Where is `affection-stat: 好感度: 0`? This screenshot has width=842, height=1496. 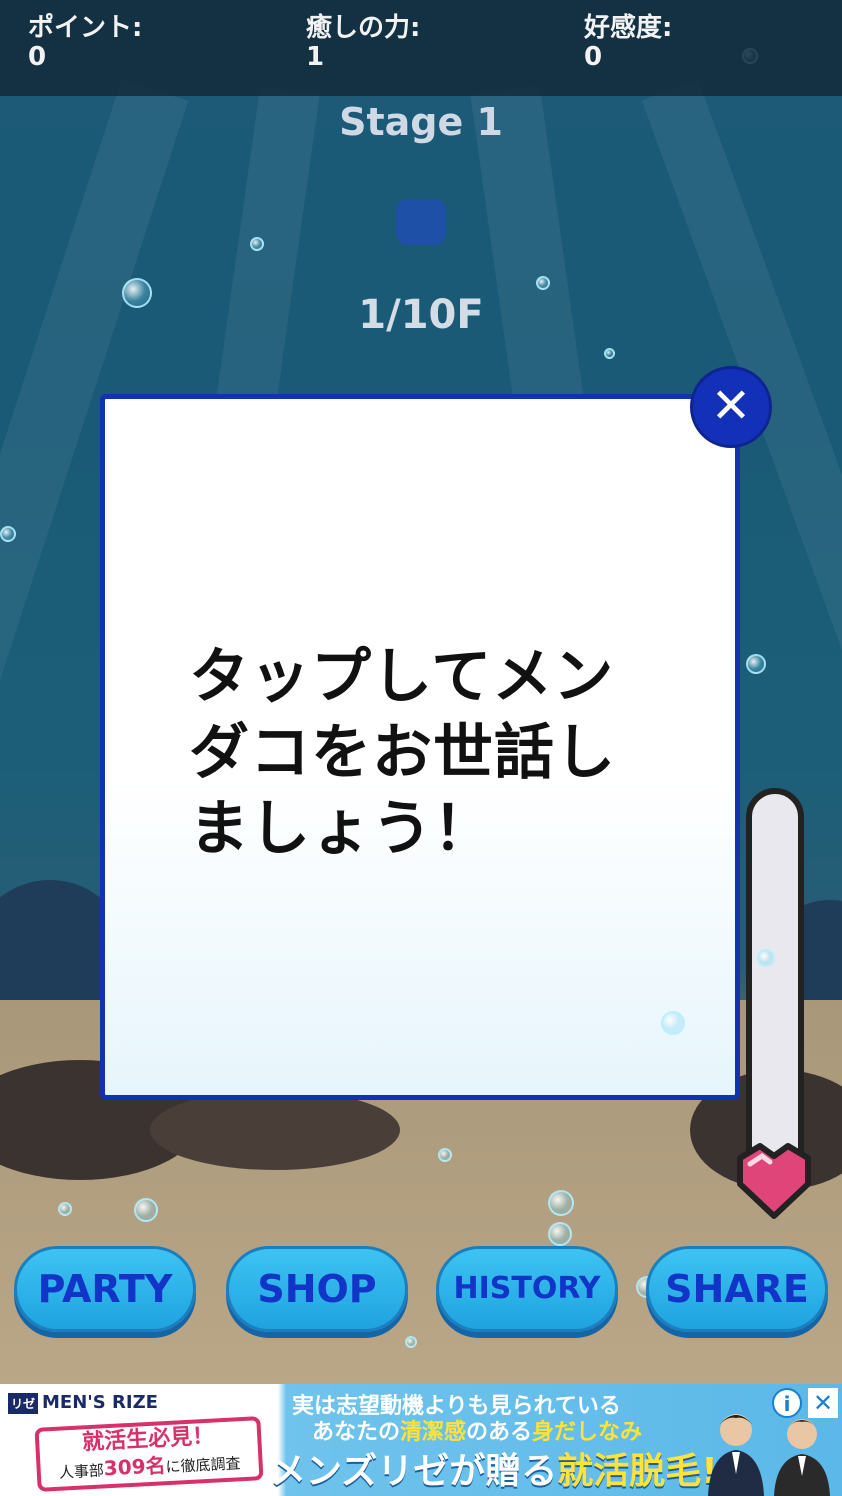 affection-stat: 好感度: 0 is located at coordinates (628, 43).